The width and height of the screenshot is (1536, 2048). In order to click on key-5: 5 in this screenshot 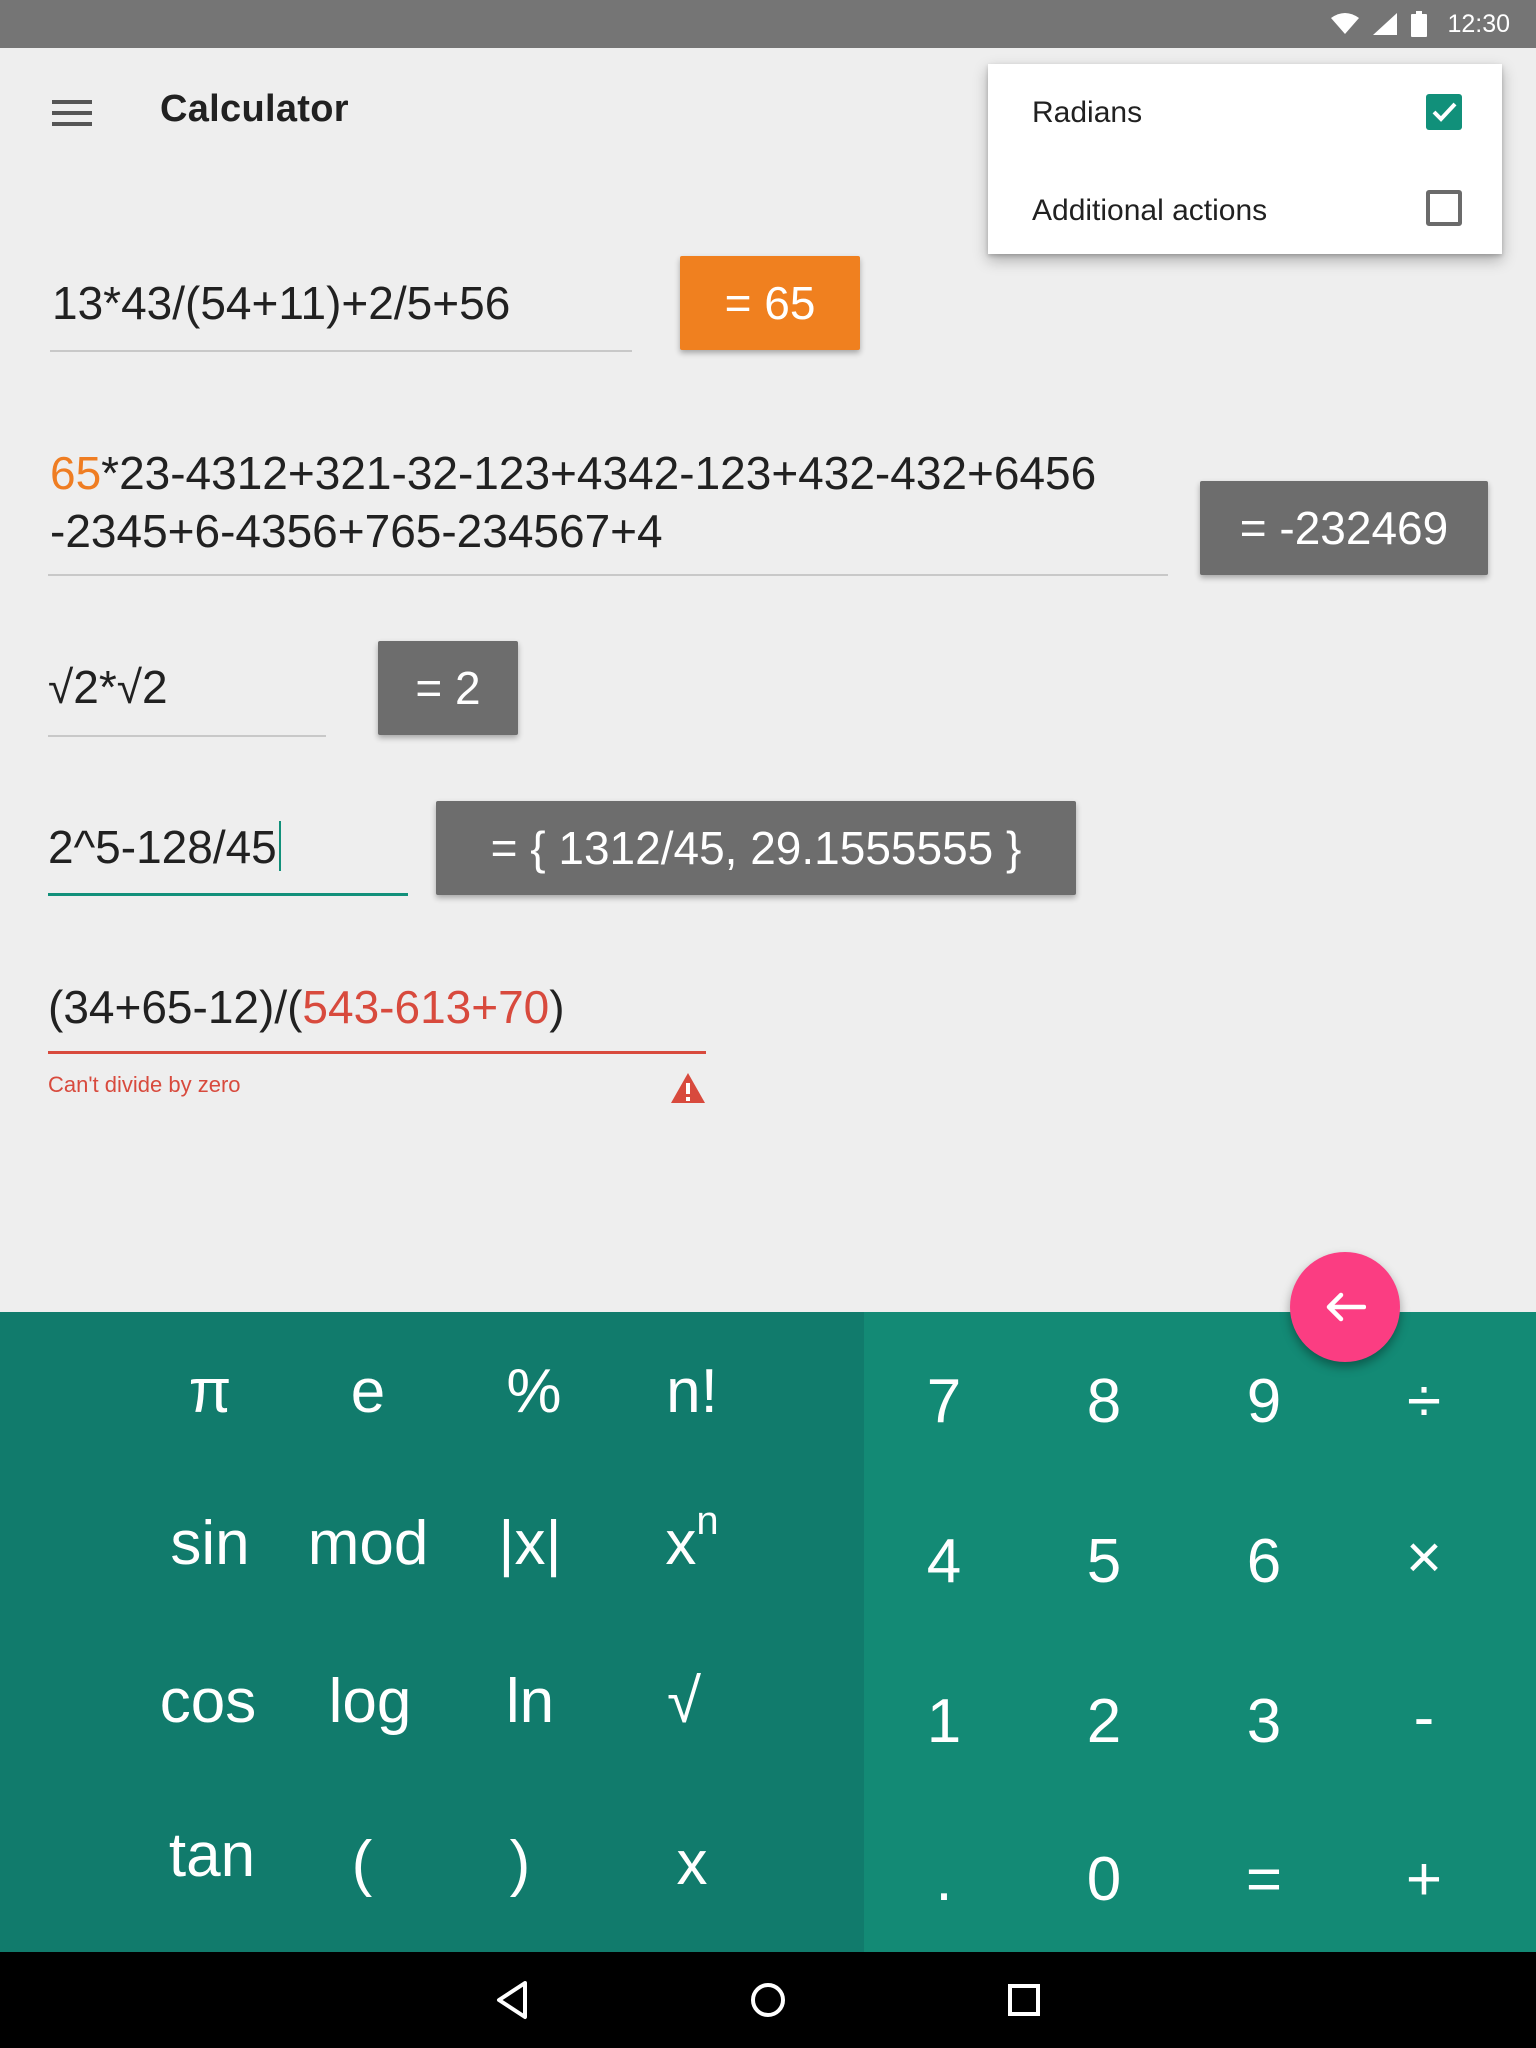, I will do `click(1104, 1561)`.